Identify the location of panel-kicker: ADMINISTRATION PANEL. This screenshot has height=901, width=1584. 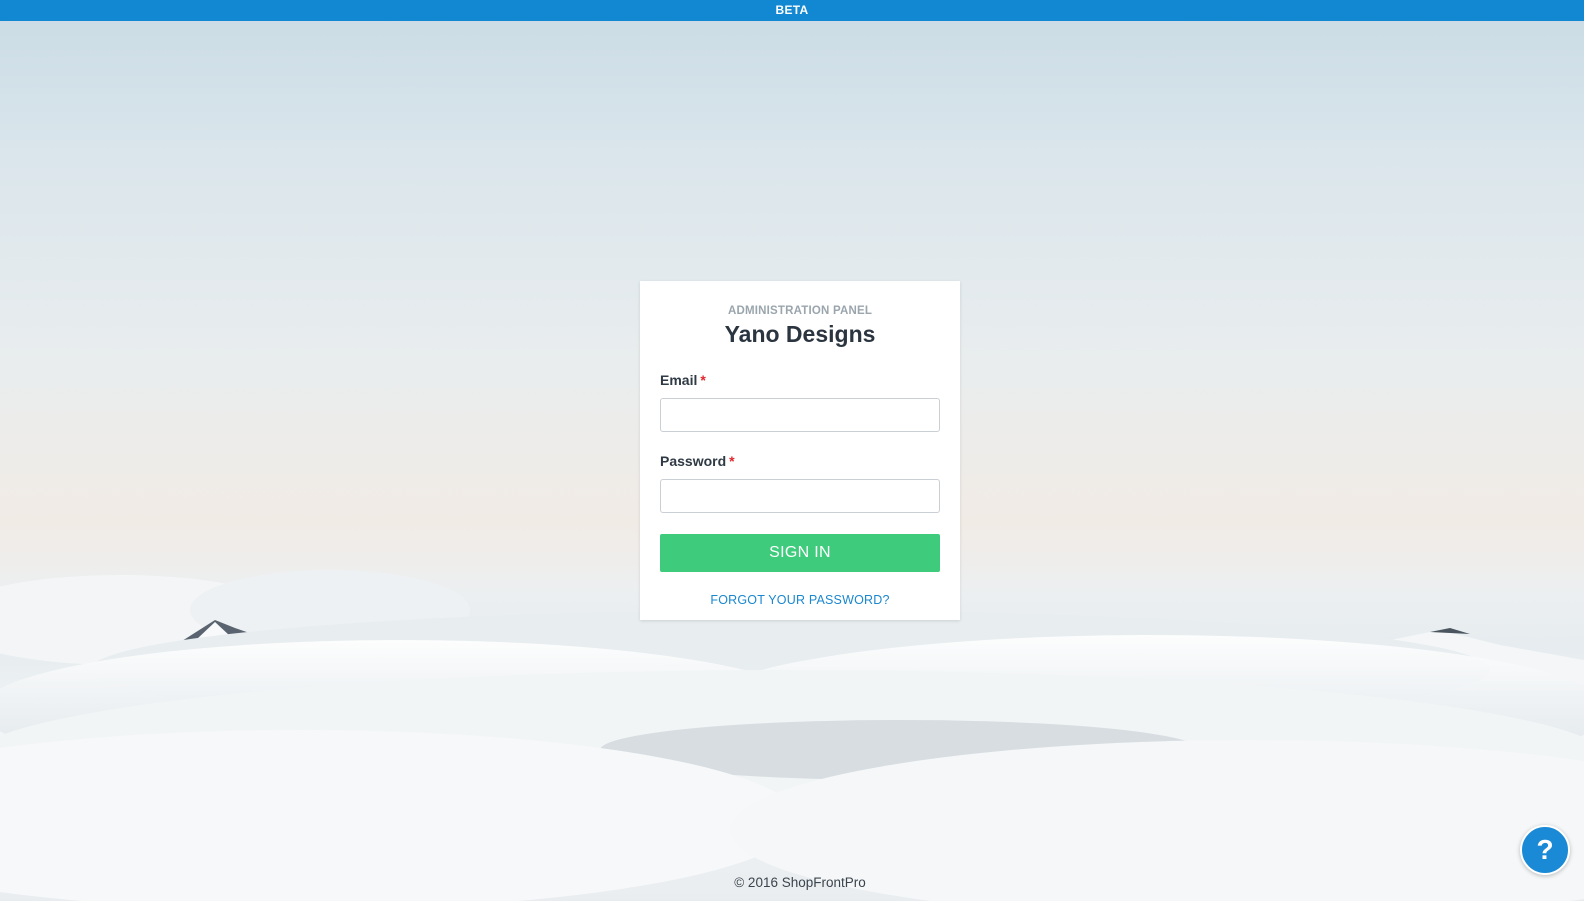
(800, 311).